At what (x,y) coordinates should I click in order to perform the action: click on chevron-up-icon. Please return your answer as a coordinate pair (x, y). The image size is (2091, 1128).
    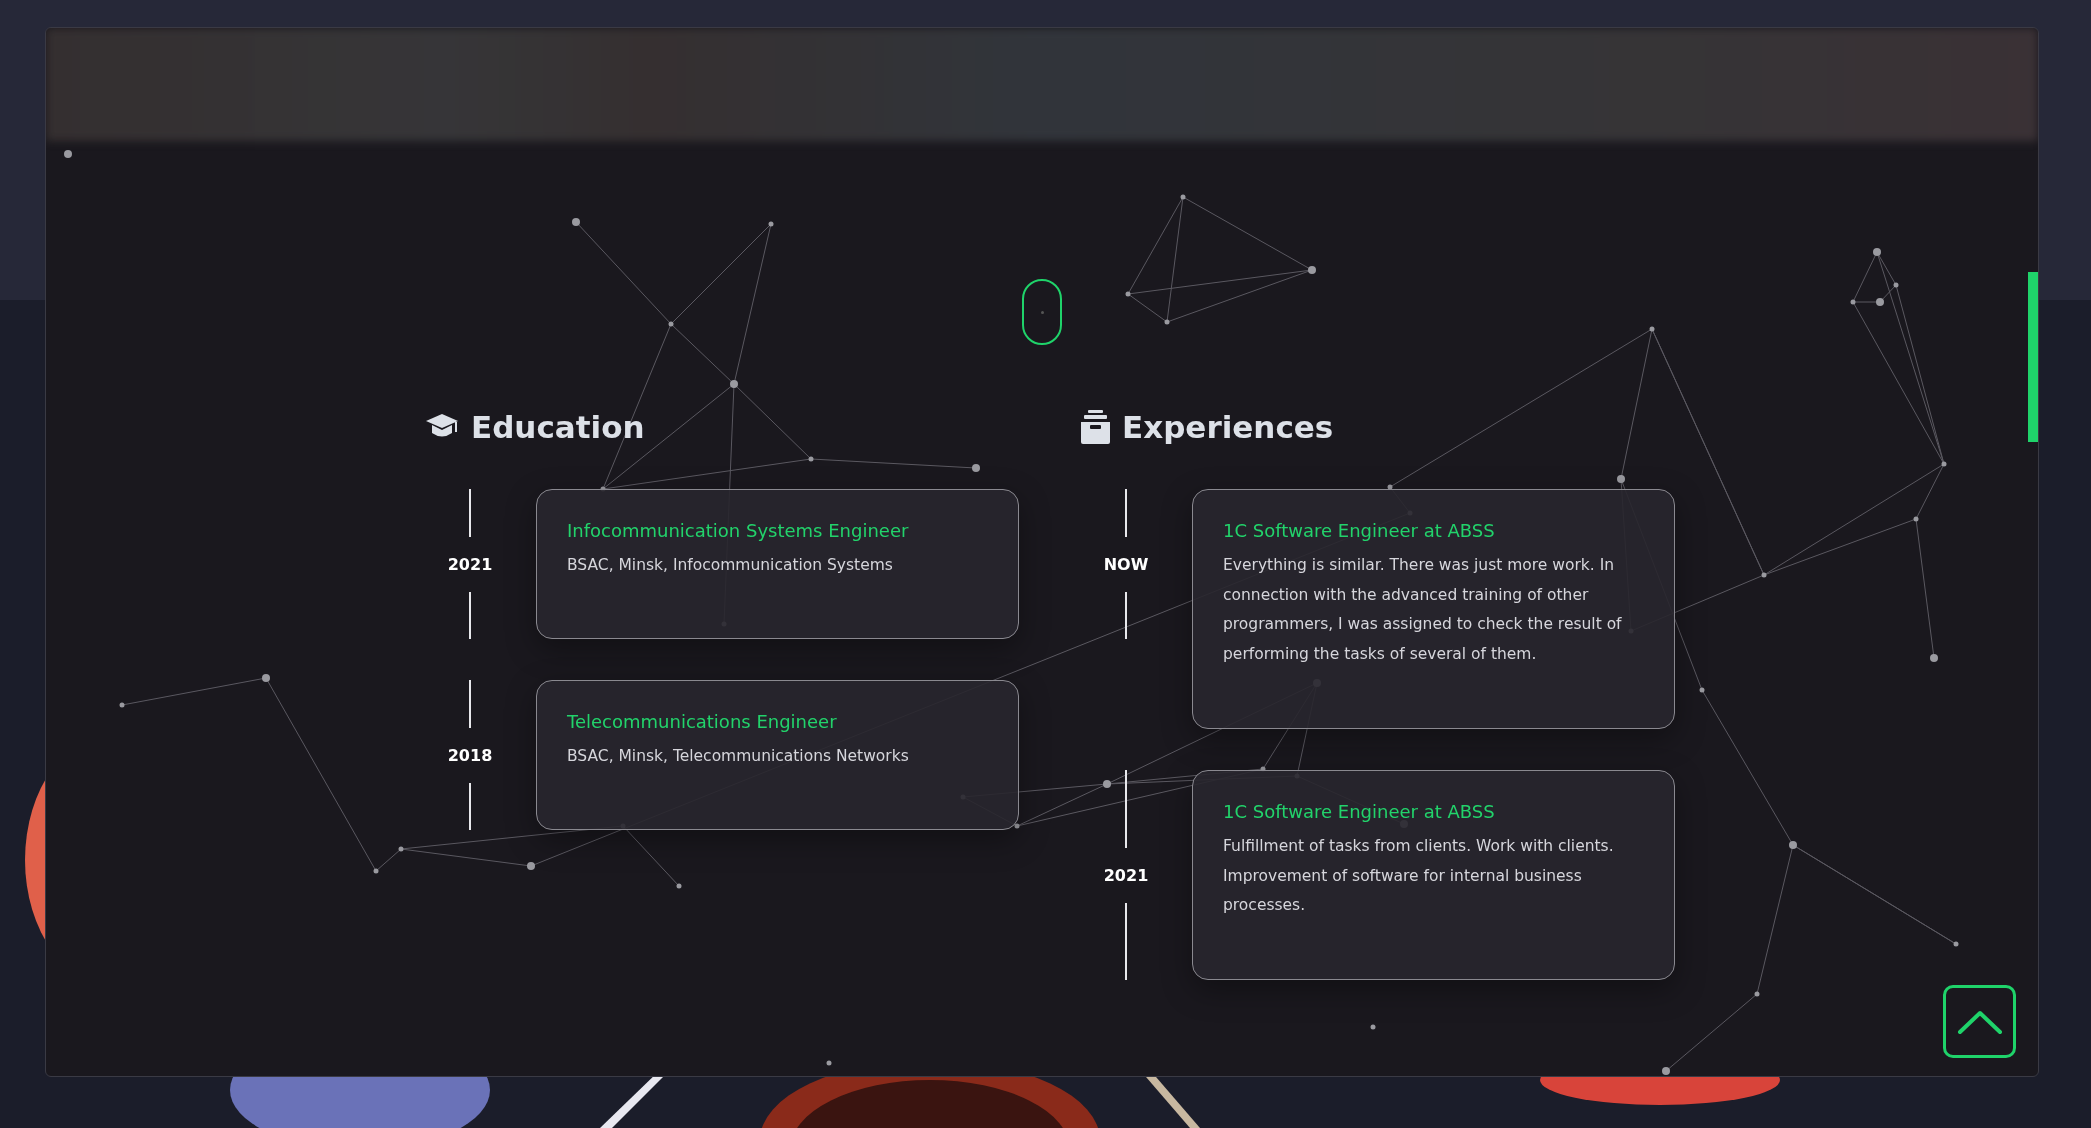
    Looking at the image, I should click on (1979, 1021).